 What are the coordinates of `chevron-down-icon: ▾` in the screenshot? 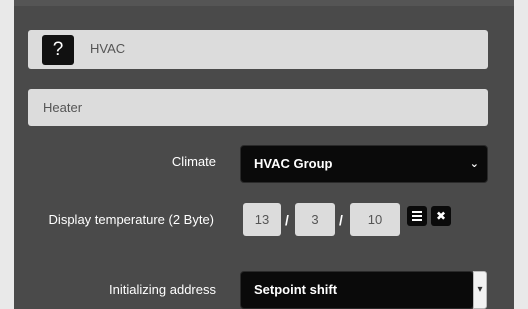 It's located at (480, 289).